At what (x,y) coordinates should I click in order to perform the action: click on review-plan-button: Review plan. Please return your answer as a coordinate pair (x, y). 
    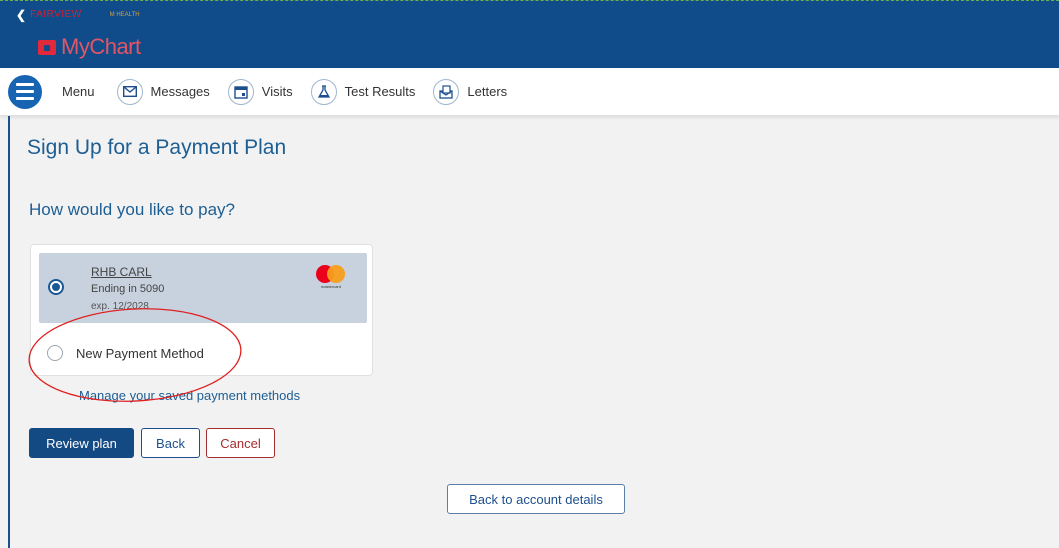
    Looking at the image, I should click on (81, 443).